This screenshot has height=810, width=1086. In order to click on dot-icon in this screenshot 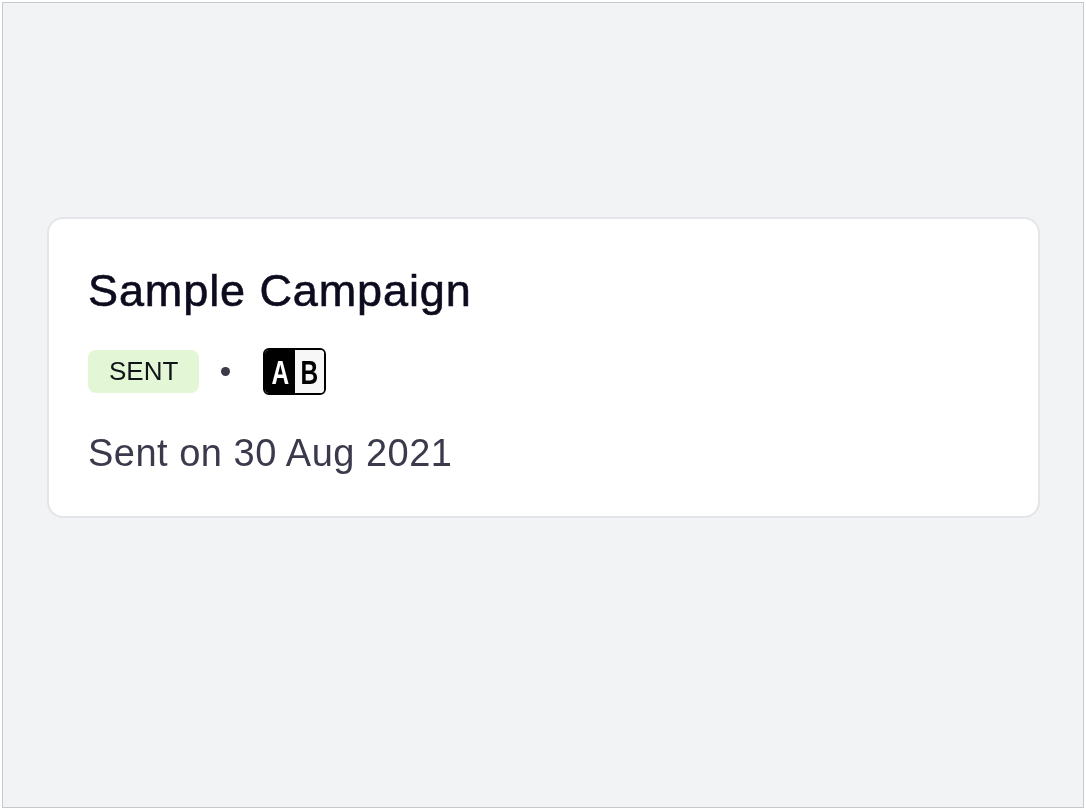, I will do `click(226, 371)`.